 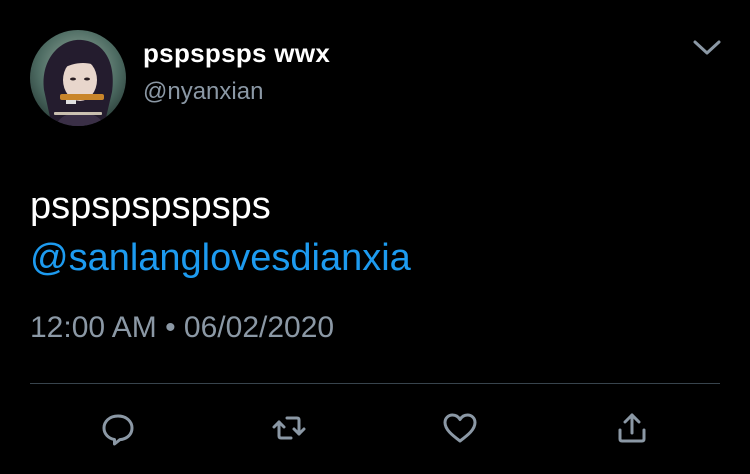 I want to click on chevron-down-icon, so click(x=707, y=47).